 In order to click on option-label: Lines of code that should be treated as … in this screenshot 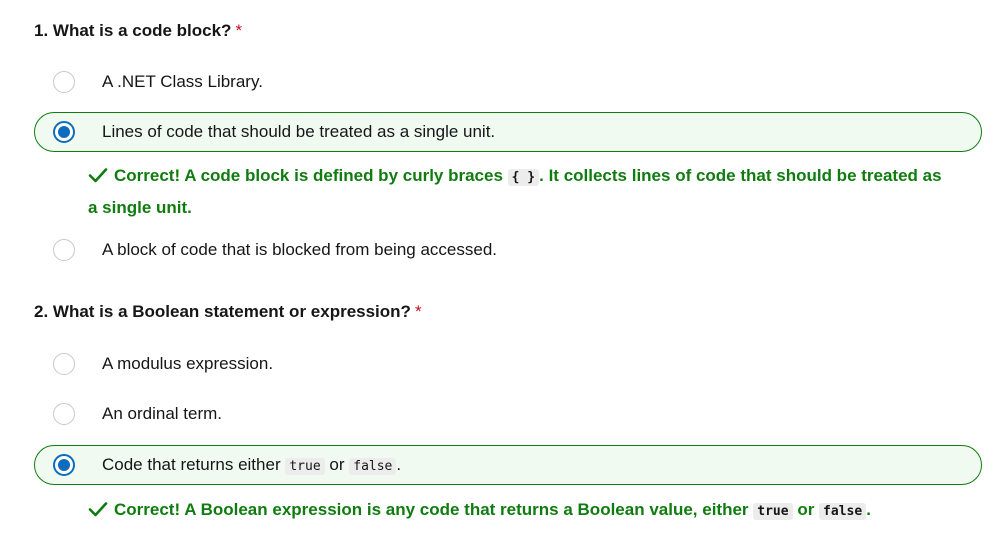, I will do `click(299, 131)`.